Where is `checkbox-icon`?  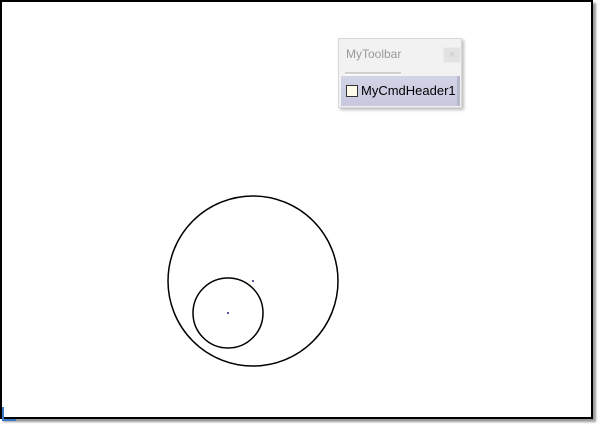 checkbox-icon is located at coordinates (352, 91).